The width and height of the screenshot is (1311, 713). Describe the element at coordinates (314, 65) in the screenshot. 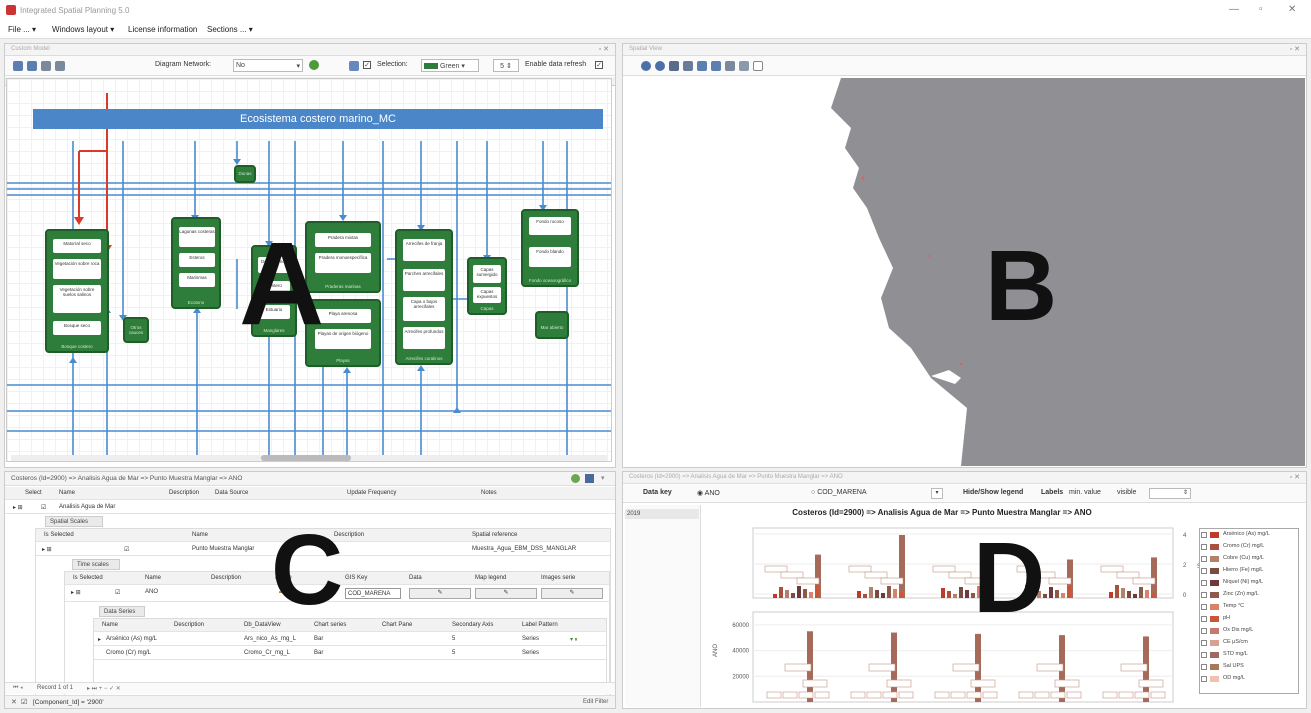

I see `go-icon` at that location.